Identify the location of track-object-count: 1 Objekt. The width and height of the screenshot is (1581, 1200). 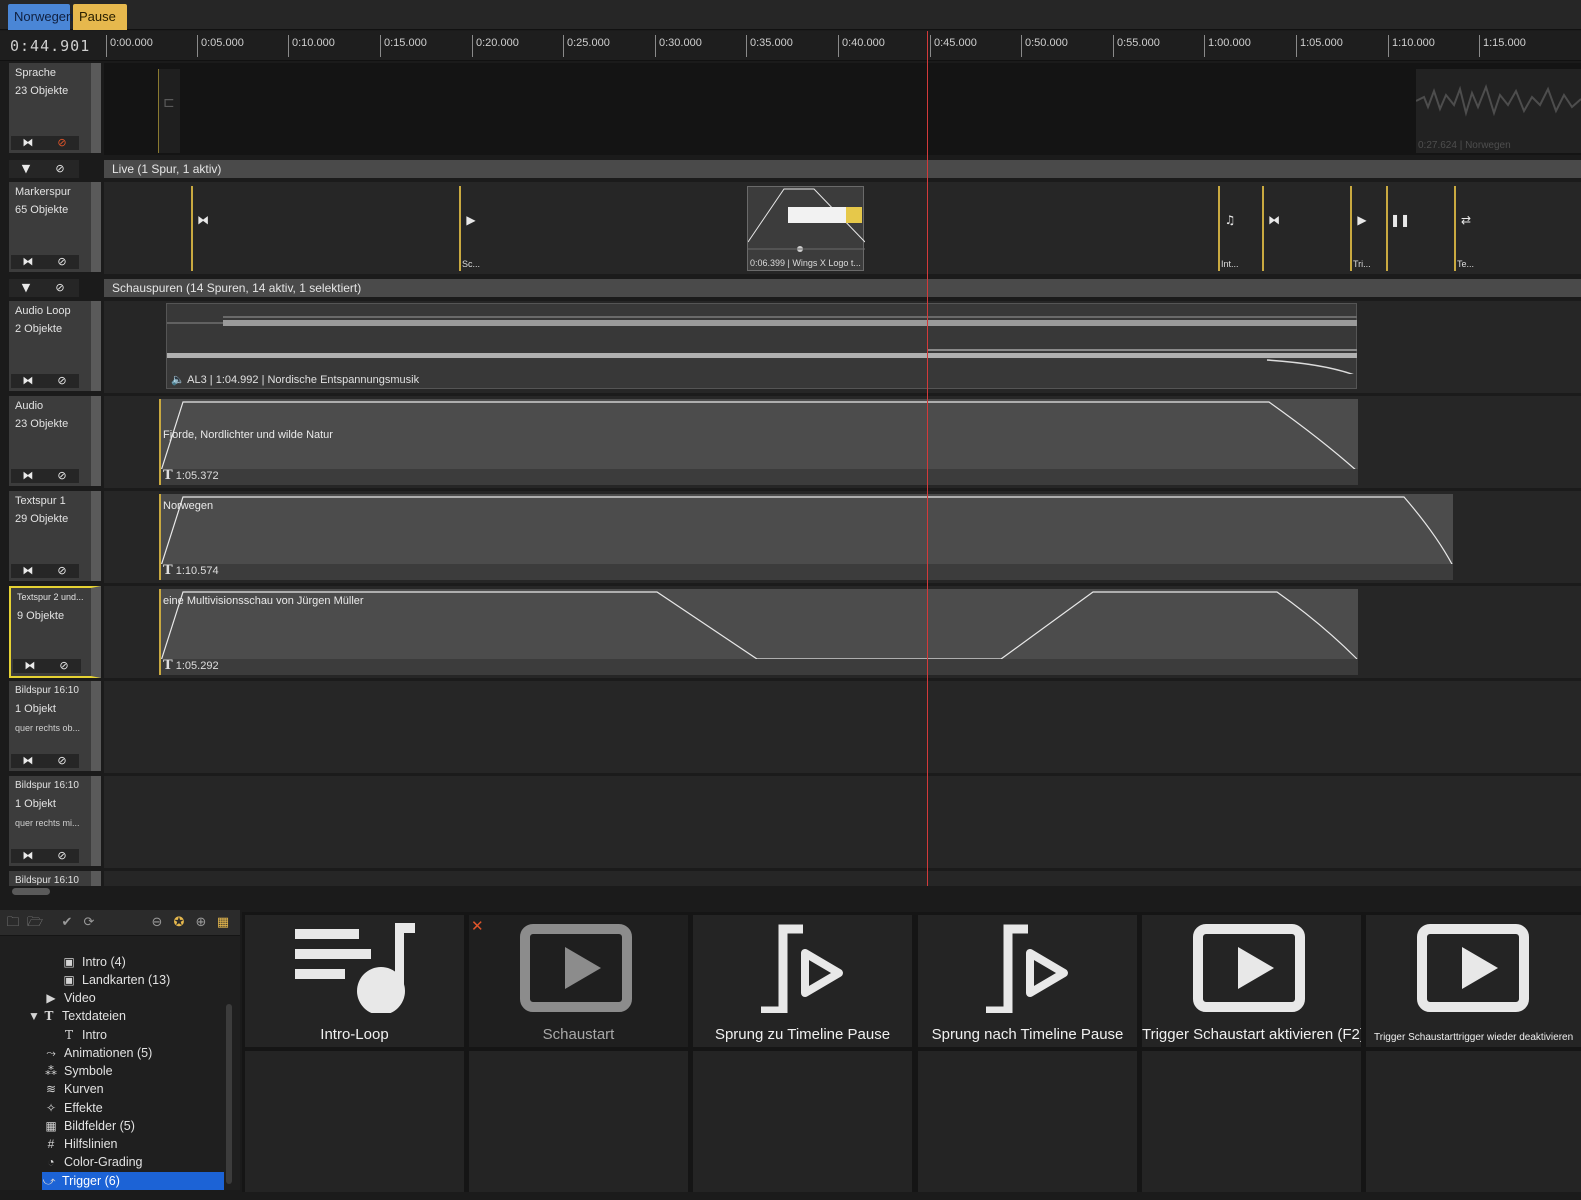
(35, 709).